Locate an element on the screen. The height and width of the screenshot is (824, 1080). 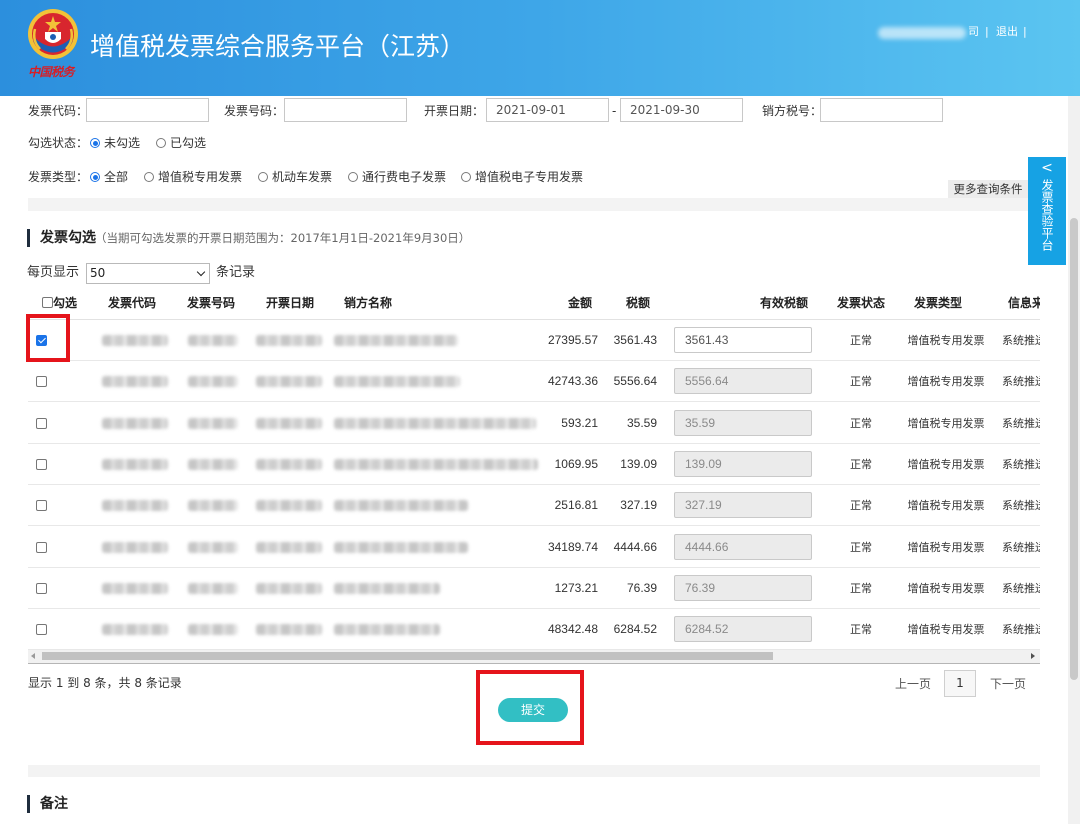
horizontal-scrollbar is located at coordinates (534, 657).